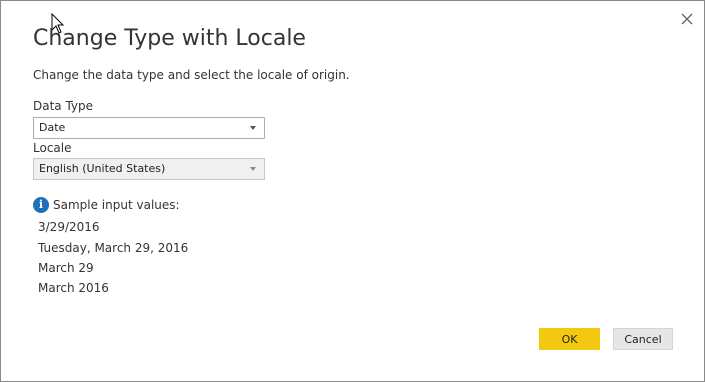 The image size is (705, 382). Describe the element at coordinates (41, 205) in the screenshot. I see `info-icon: i` at that location.